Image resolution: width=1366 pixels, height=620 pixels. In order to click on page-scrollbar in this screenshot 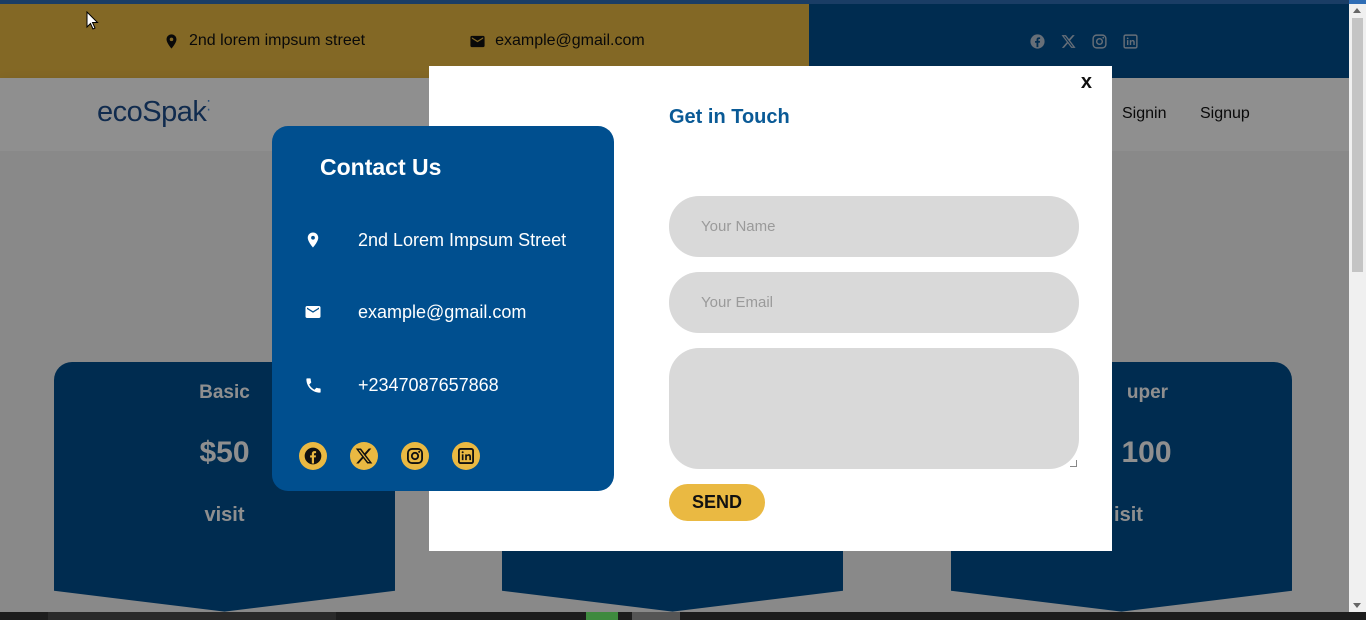, I will do `click(1357, 308)`.